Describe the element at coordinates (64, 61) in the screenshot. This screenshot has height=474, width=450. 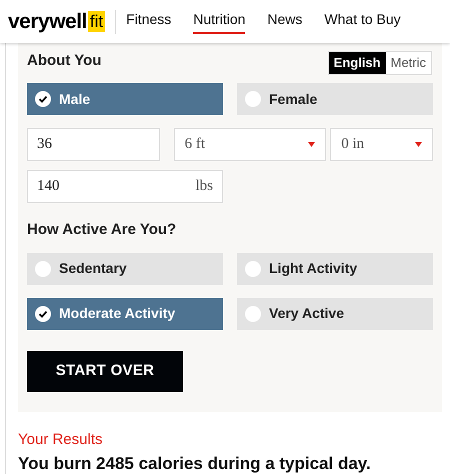
I see `section-title: About You` at that location.